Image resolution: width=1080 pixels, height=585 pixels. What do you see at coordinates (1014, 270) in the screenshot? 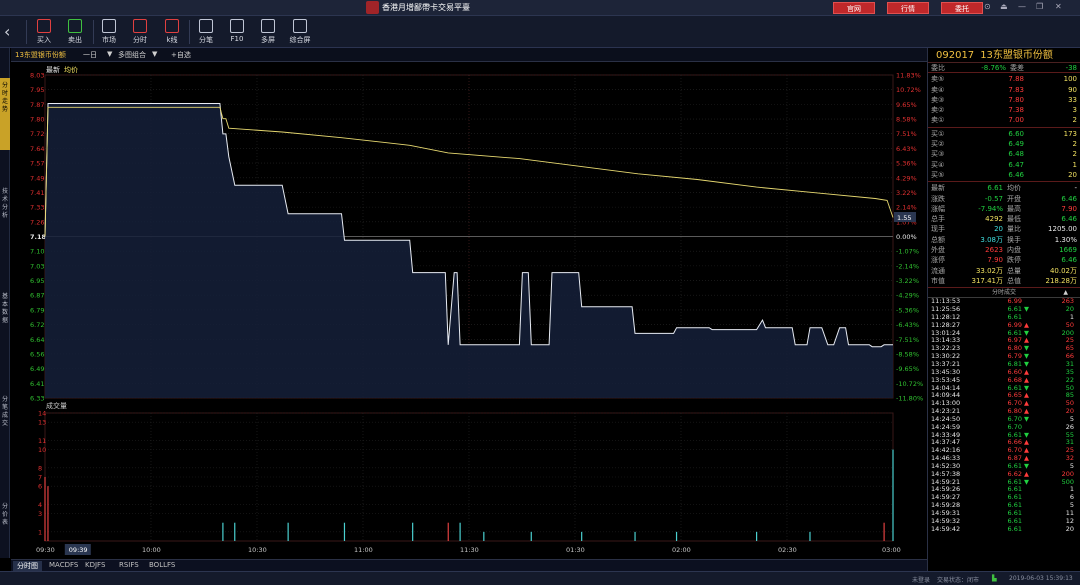
I see `stat-label: 总量` at bounding box center [1014, 270].